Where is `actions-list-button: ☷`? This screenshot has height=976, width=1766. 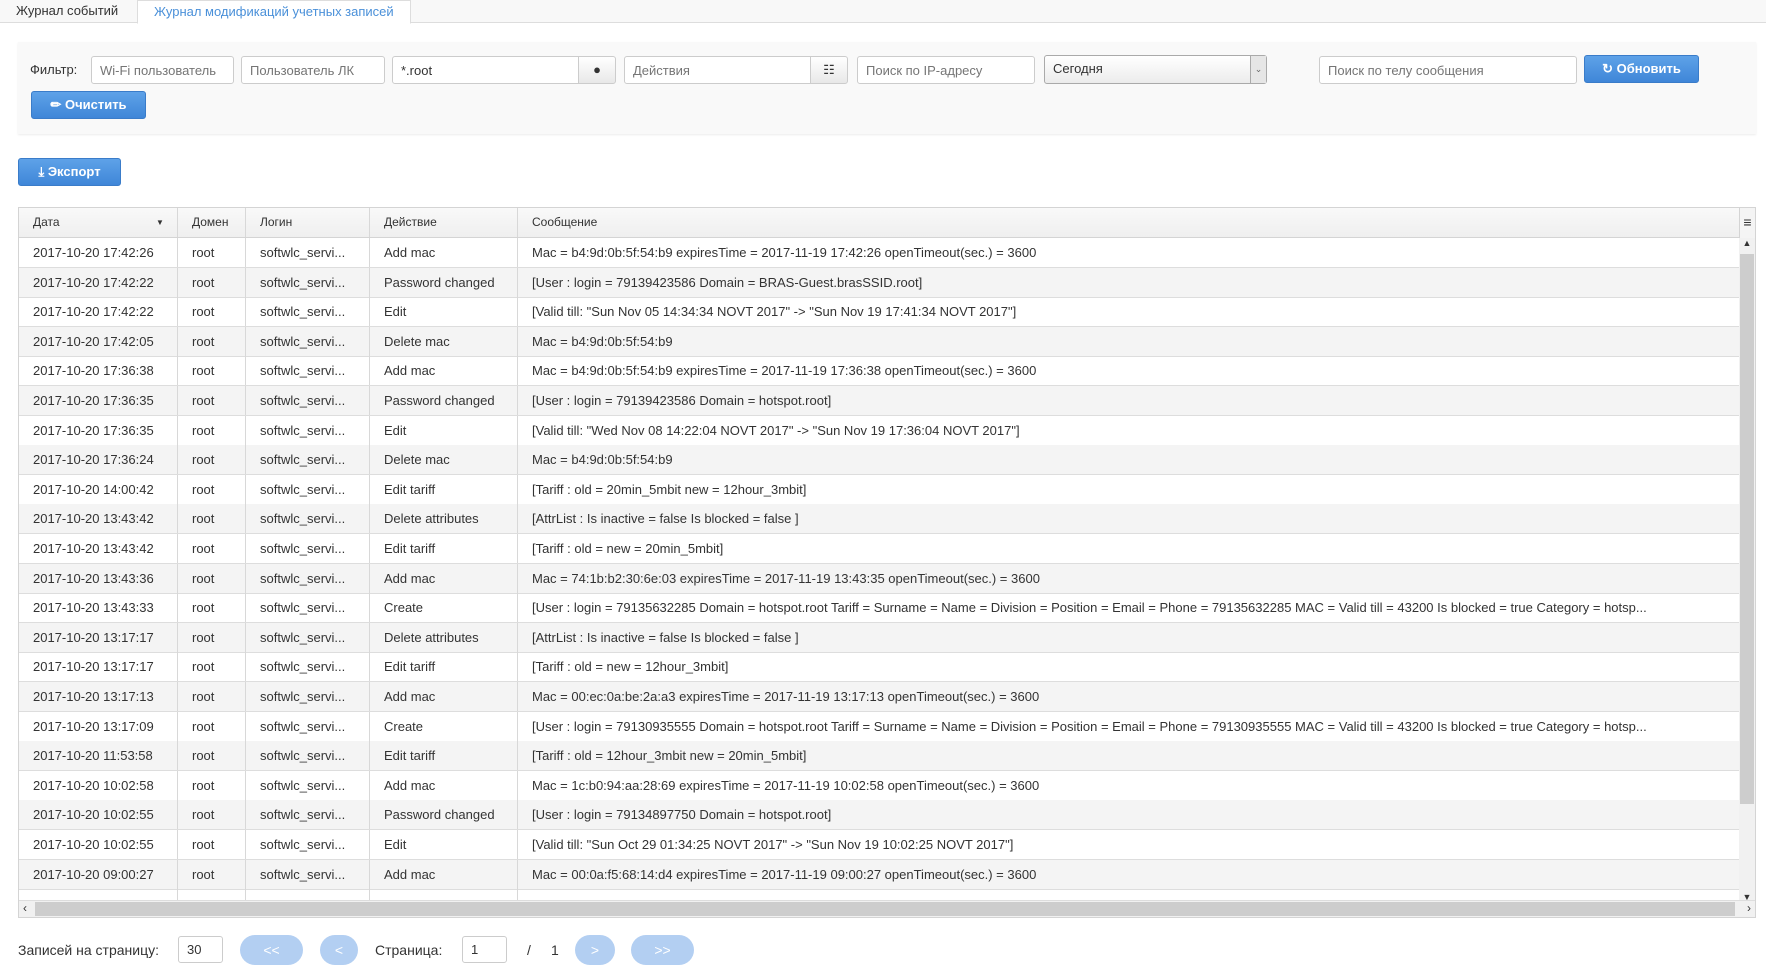
actions-list-button: ☷ is located at coordinates (829, 70).